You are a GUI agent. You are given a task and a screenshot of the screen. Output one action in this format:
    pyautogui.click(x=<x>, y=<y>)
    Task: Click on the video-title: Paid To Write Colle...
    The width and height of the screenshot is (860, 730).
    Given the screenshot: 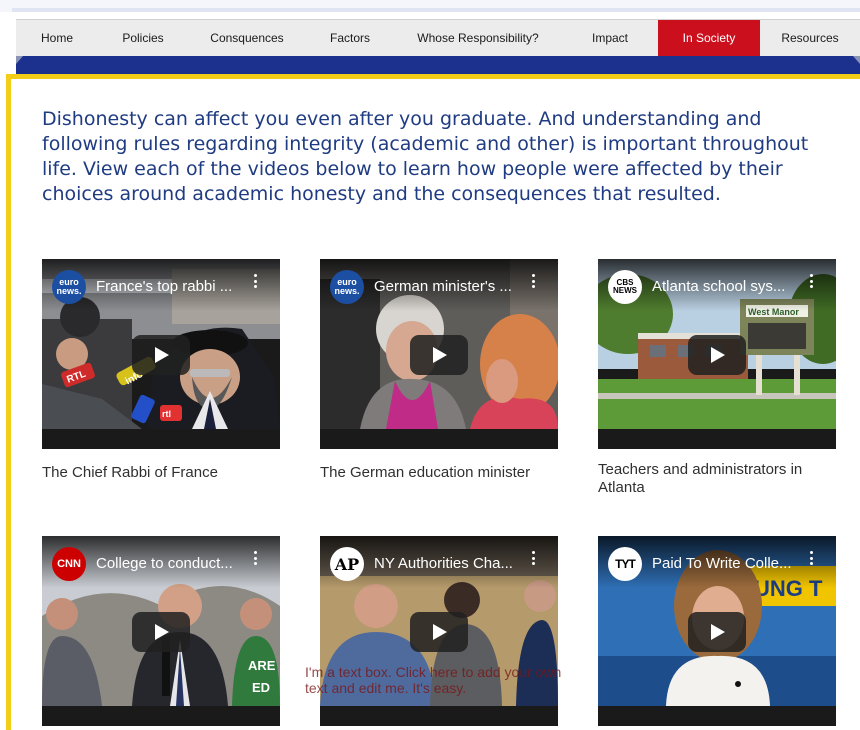 What is the action you would take?
    pyautogui.click(x=727, y=563)
    